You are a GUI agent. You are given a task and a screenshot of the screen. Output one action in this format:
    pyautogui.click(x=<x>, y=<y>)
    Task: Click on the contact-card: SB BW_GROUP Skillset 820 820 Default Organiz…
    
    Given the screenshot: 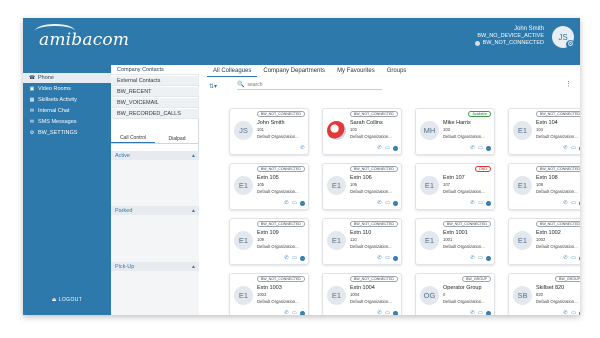 What is the action you would take?
    pyautogui.click(x=544, y=294)
    